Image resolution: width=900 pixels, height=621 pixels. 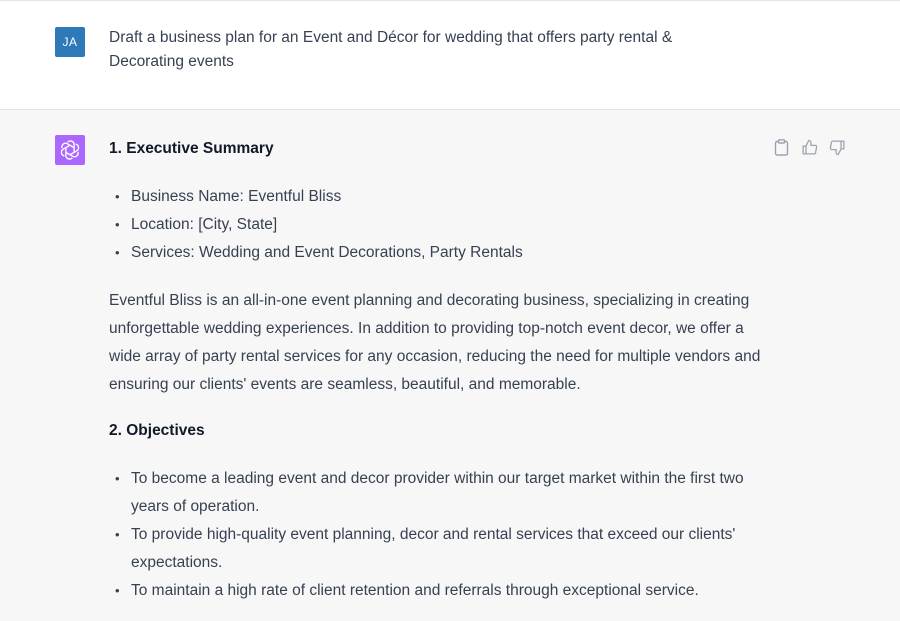 I want to click on list-item: • Business Name: Eventful Bliss, so click(x=228, y=196).